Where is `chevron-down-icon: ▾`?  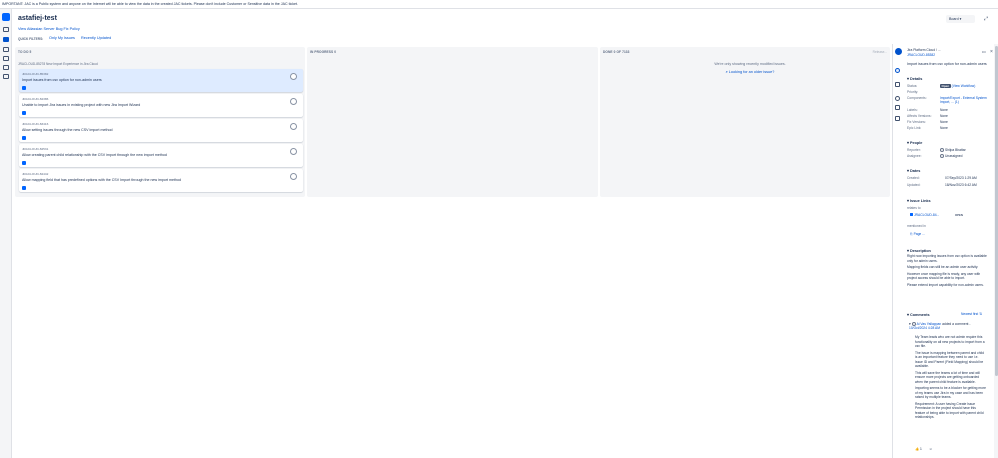 chevron-down-icon: ▾ is located at coordinates (960, 19).